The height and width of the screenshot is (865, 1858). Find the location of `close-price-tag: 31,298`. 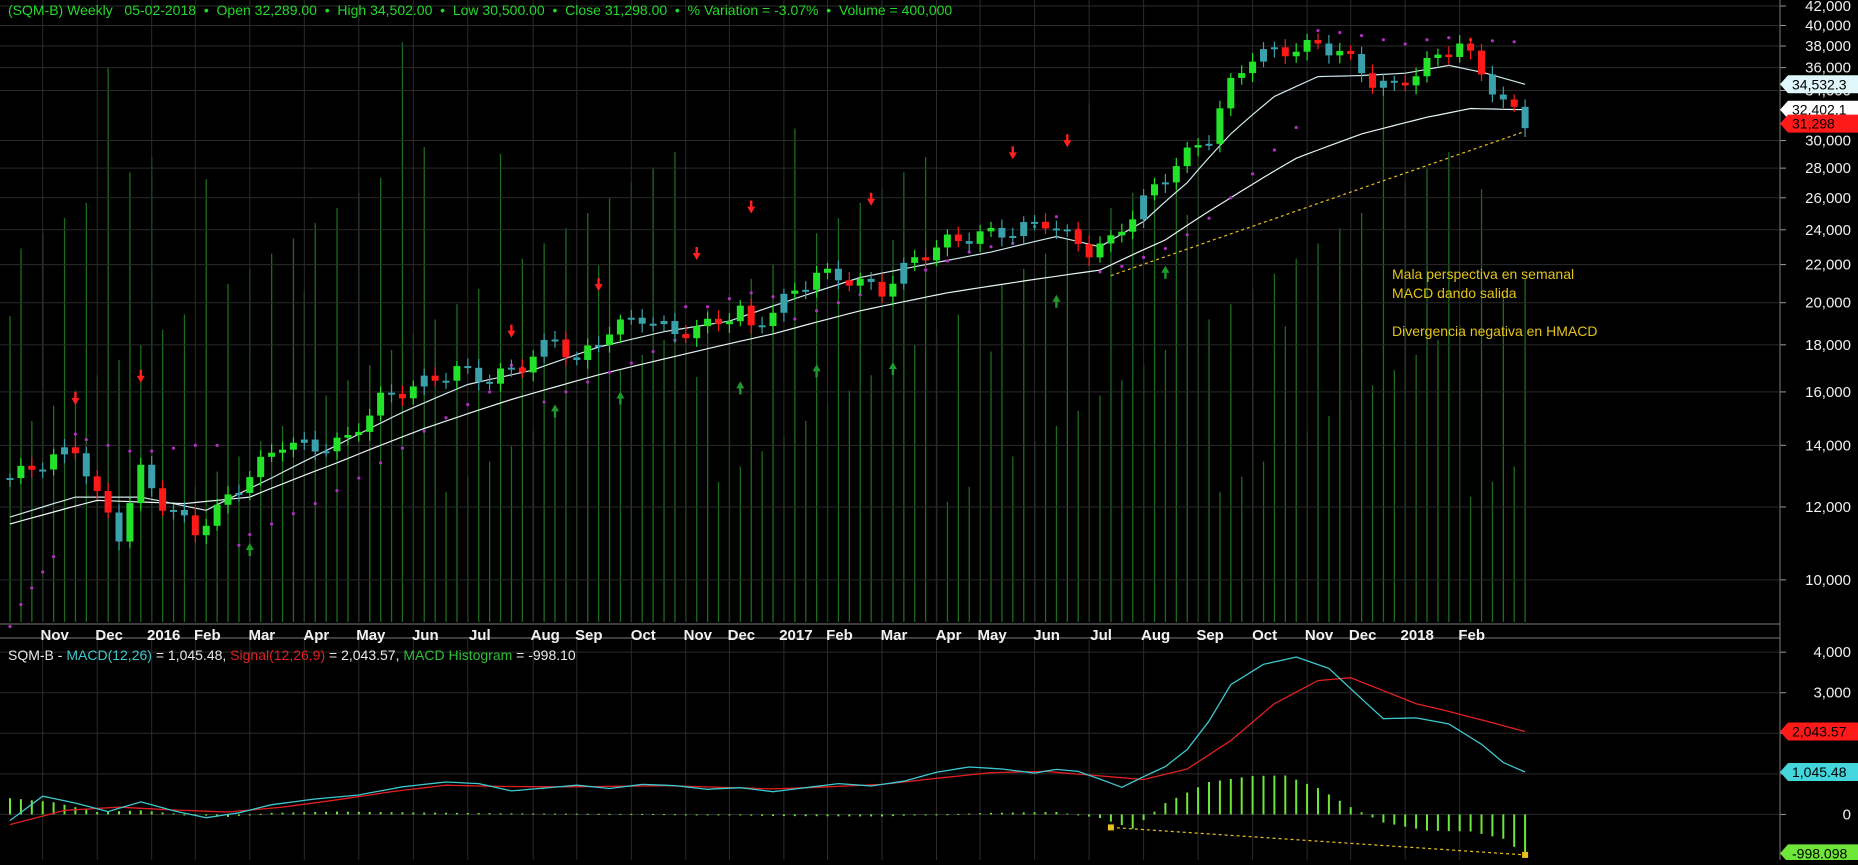

close-price-tag: 31,298 is located at coordinates (1819, 123).